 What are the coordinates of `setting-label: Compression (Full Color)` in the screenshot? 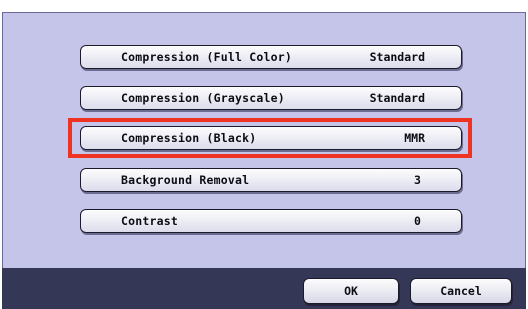 It's located at (206, 57).